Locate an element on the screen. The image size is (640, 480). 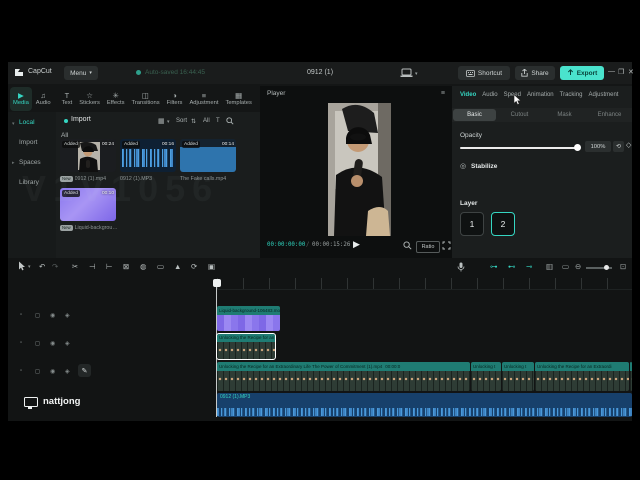
opacity-slider is located at coordinates (519, 148).